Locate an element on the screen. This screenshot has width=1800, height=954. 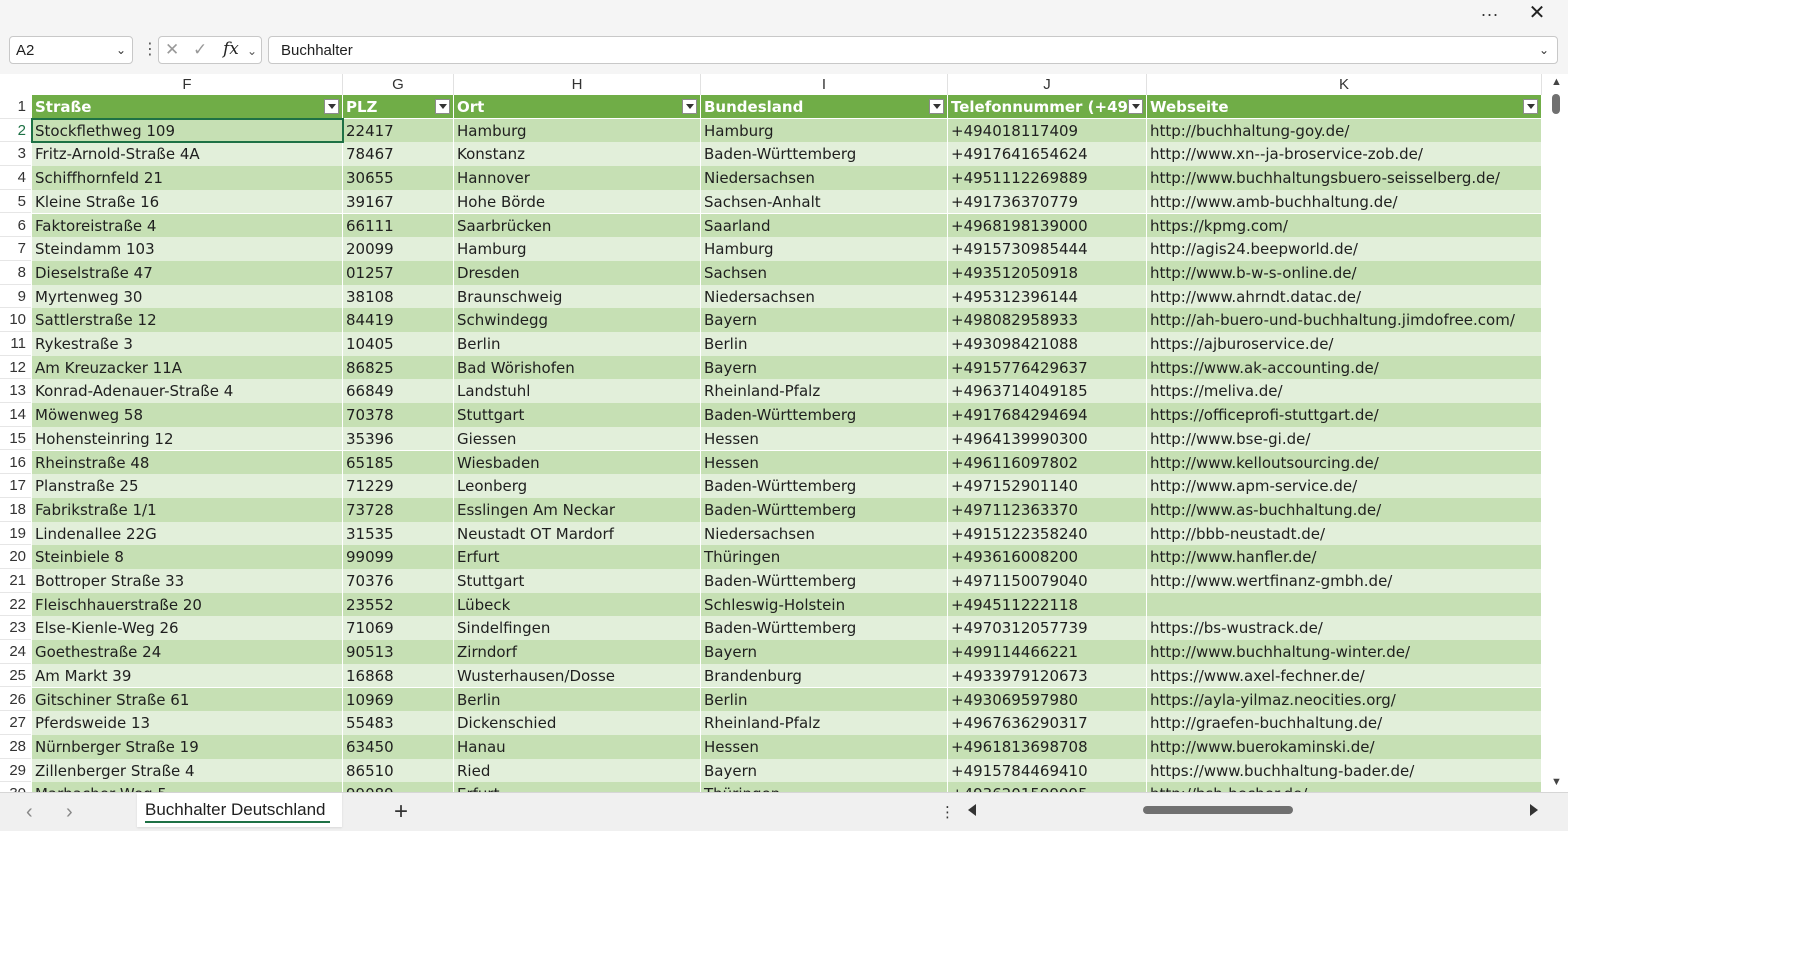
table-cell: Leonberg is located at coordinates (577, 486).